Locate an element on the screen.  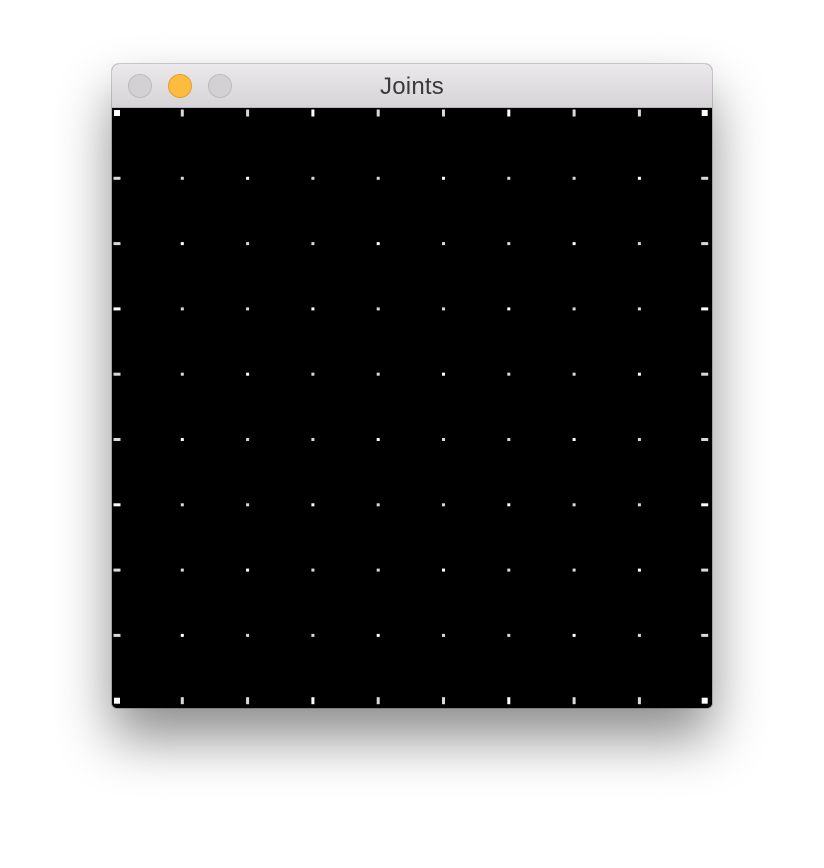
window-title: Joints is located at coordinates (412, 86).